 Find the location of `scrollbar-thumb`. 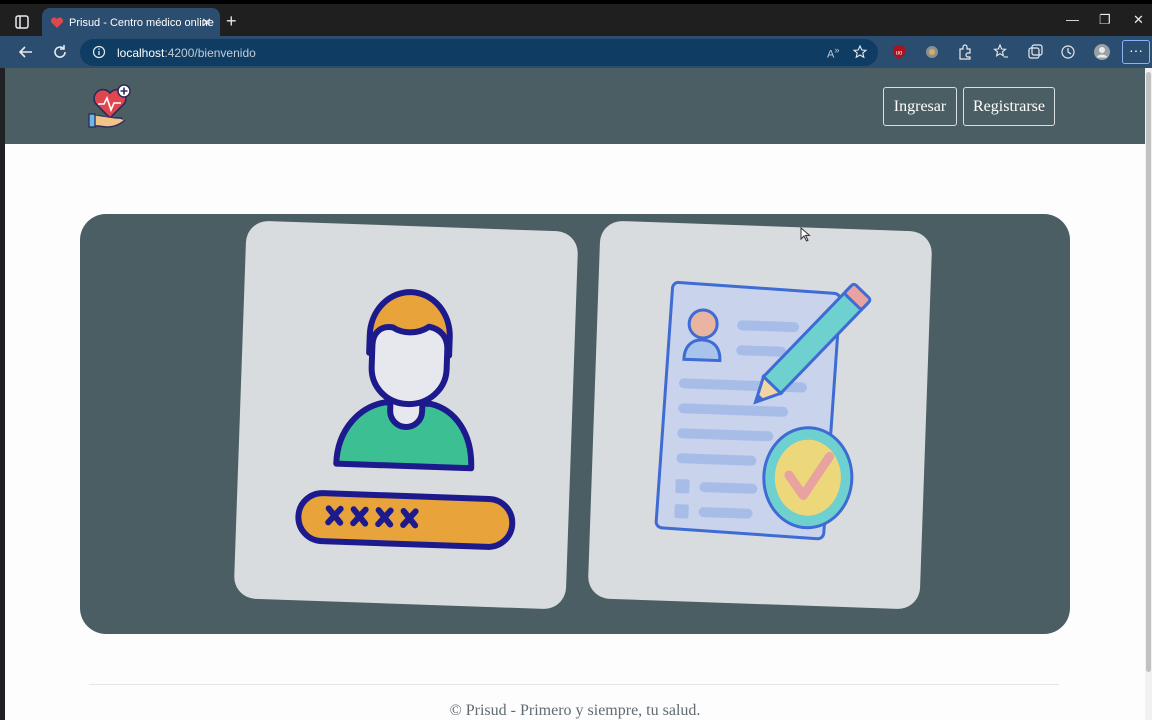

scrollbar-thumb is located at coordinates (1148, 372).